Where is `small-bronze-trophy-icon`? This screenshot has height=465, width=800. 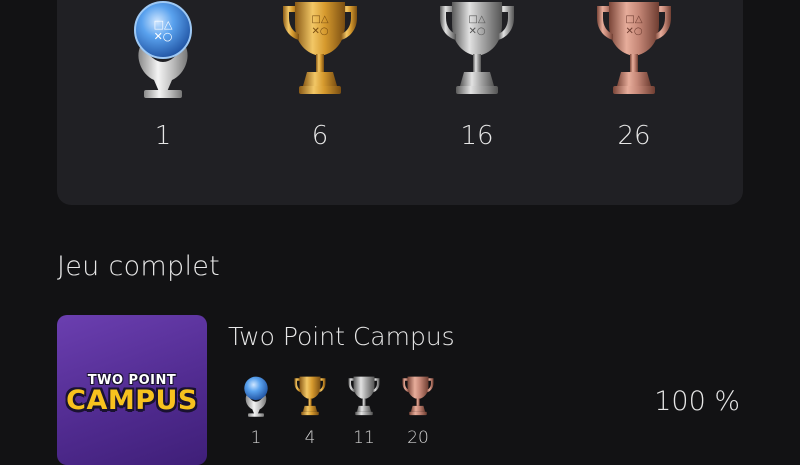 small-bronze-trophy-icon is located at coordinates (418, 395).